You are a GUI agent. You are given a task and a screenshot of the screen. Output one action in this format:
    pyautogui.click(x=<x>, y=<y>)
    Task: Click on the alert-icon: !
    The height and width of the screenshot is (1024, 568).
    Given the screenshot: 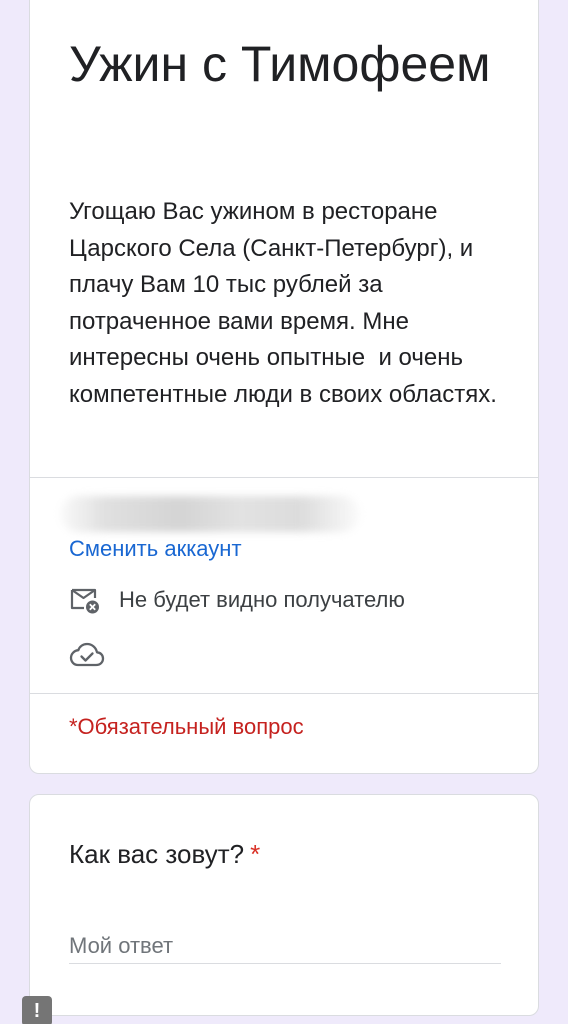 What is the action you would take?
    pyautogui.click(x=37, y=1010)
    